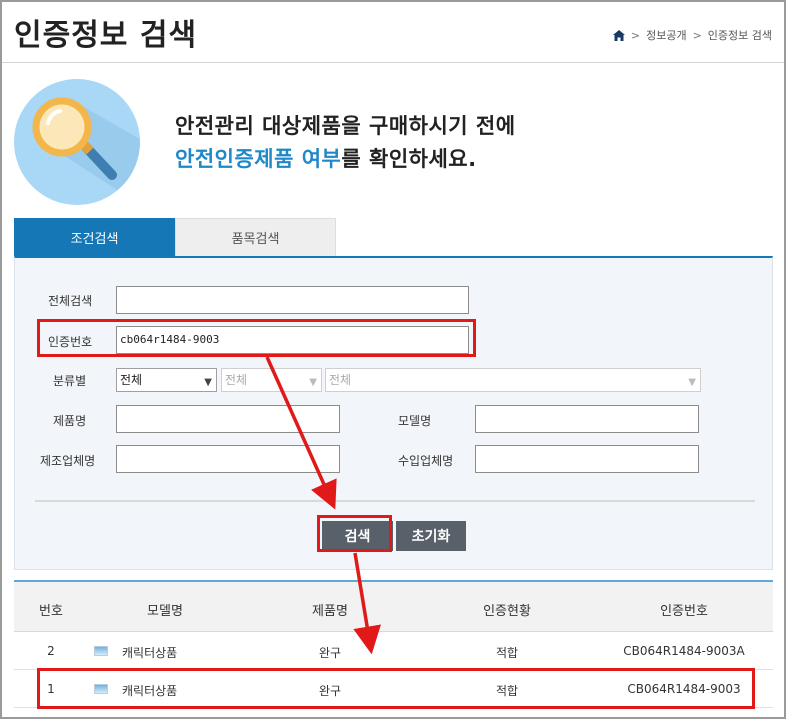  I want to click on column-header-product: 제품명, so click(330, 611).